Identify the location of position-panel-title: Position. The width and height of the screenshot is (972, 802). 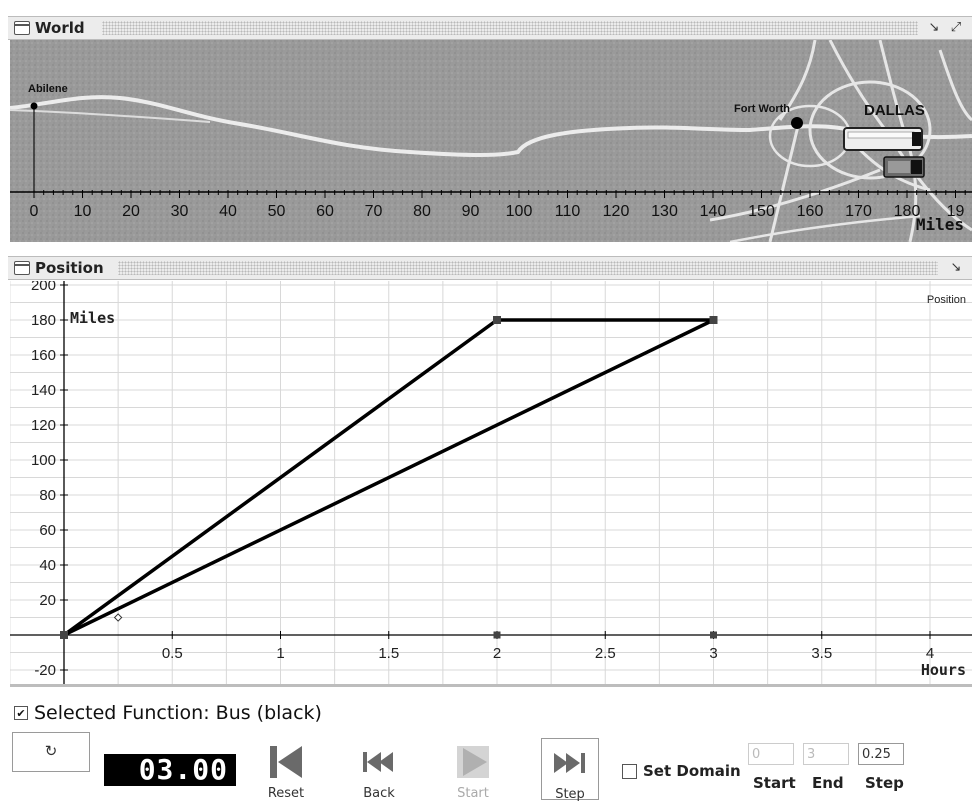
(69, 268).